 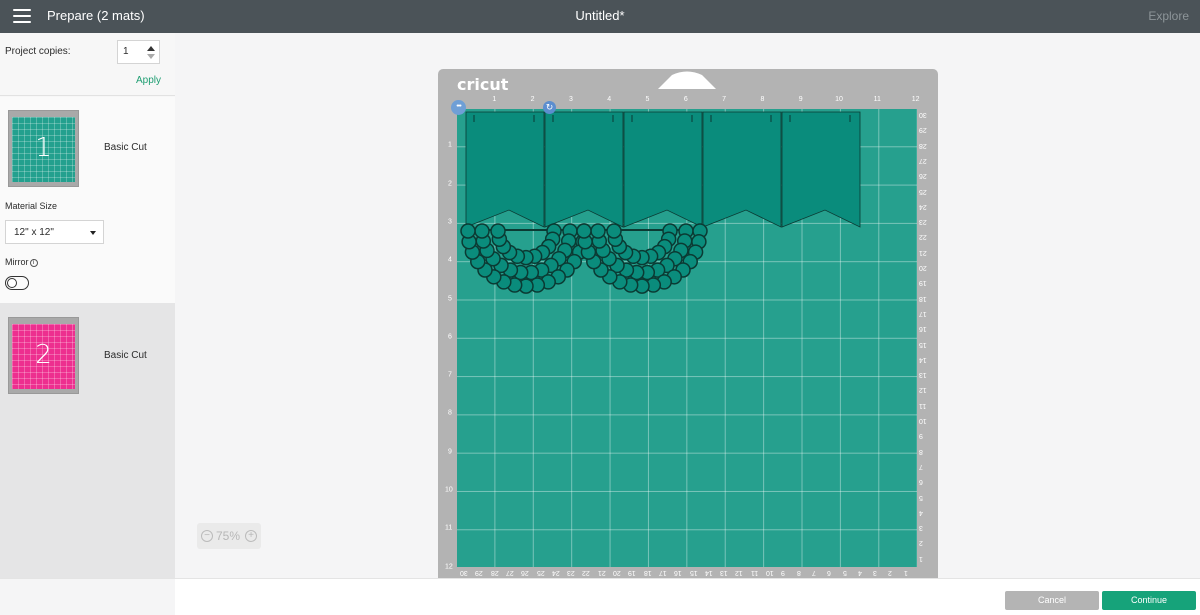 I want to click on ruler-bottom-label: 16, so click(x=678, y=572).